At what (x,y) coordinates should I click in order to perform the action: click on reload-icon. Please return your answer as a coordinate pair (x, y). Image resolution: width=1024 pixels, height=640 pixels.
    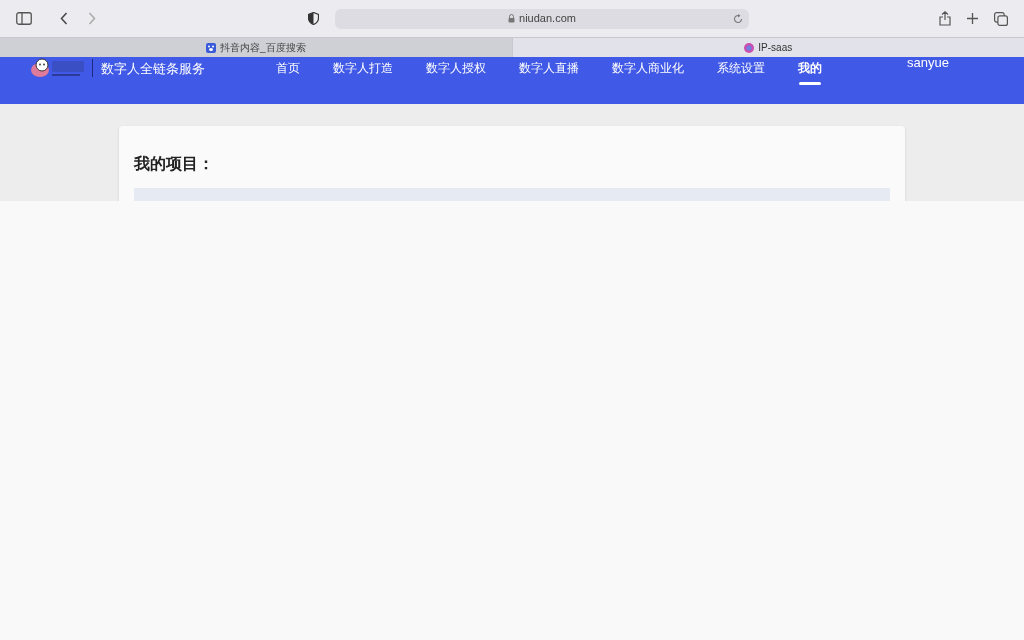
    Looking at the image, I should click on (738, 18).